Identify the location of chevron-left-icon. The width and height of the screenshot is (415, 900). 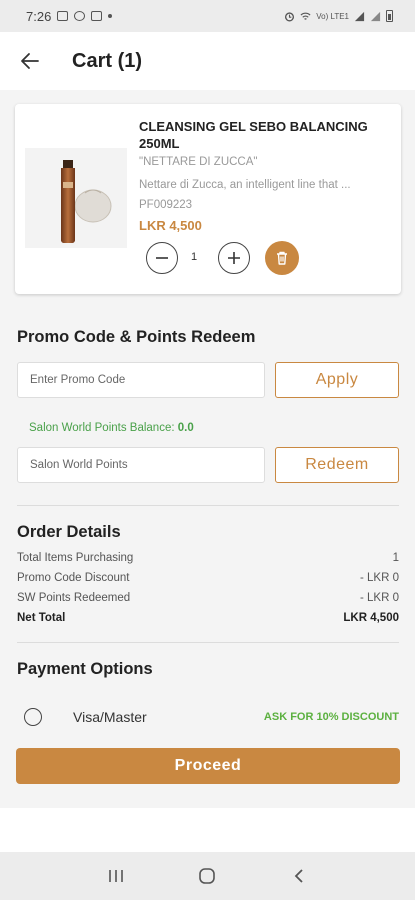
(298, 876).